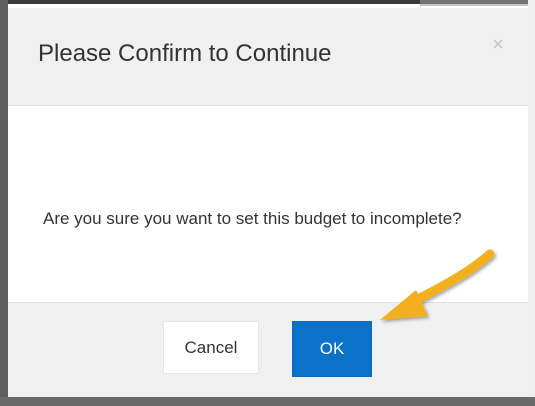 This screenshot has width=535, height=406. I want to click on backdrop-faint-strip, so click(474, 3).